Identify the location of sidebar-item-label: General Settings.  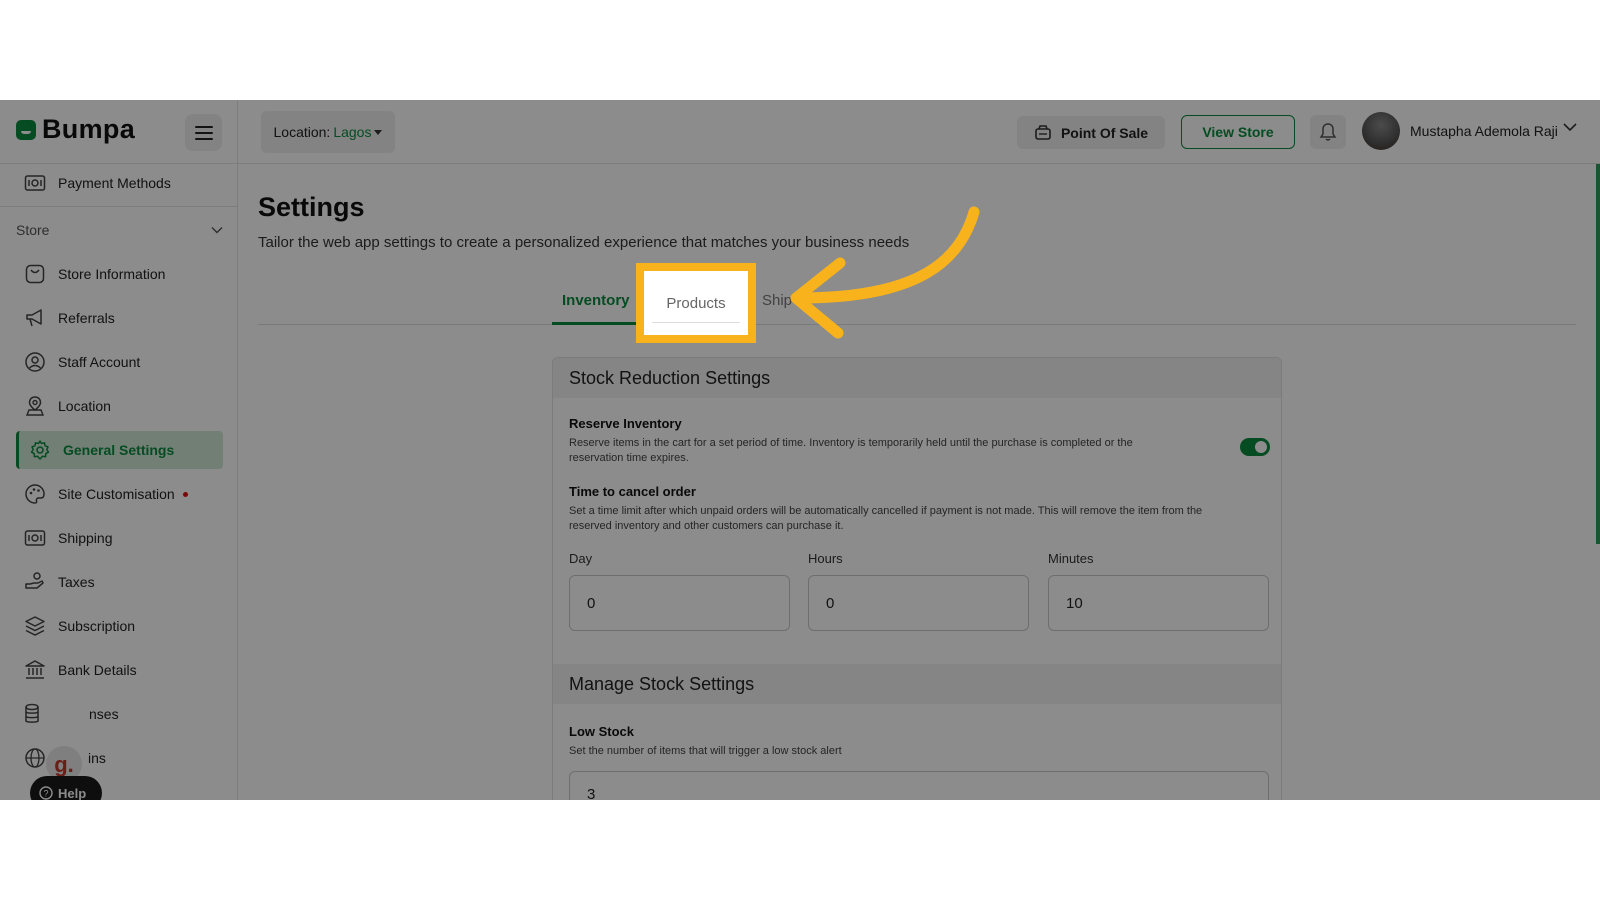
(119, 450).